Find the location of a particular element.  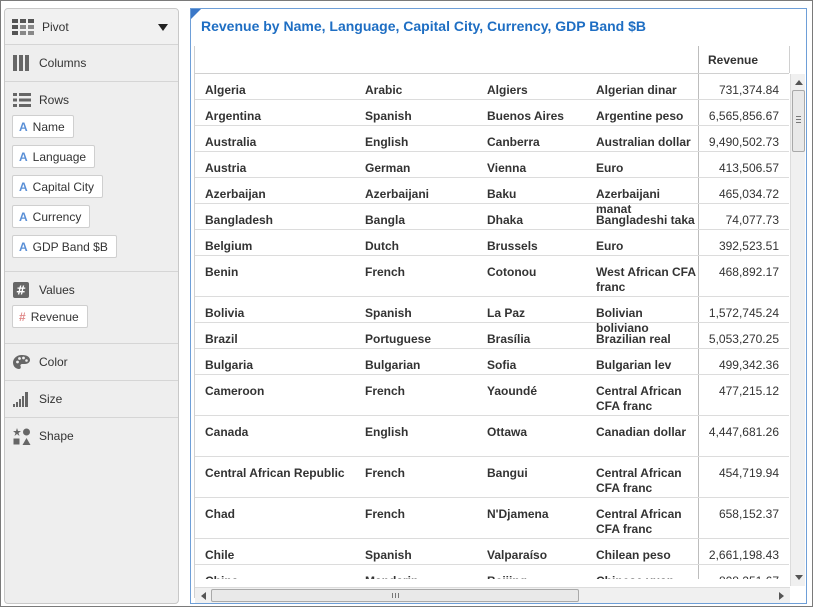

cell-name: Belgium is located at coordinates (229, 246).